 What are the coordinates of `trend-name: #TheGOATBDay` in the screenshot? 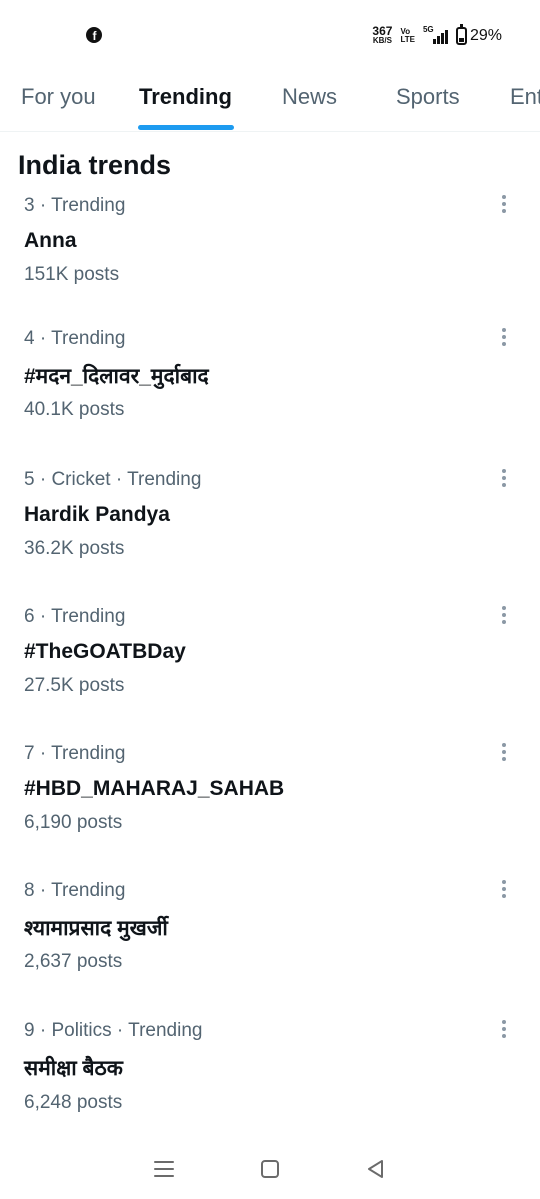 It's located at (105, 651).